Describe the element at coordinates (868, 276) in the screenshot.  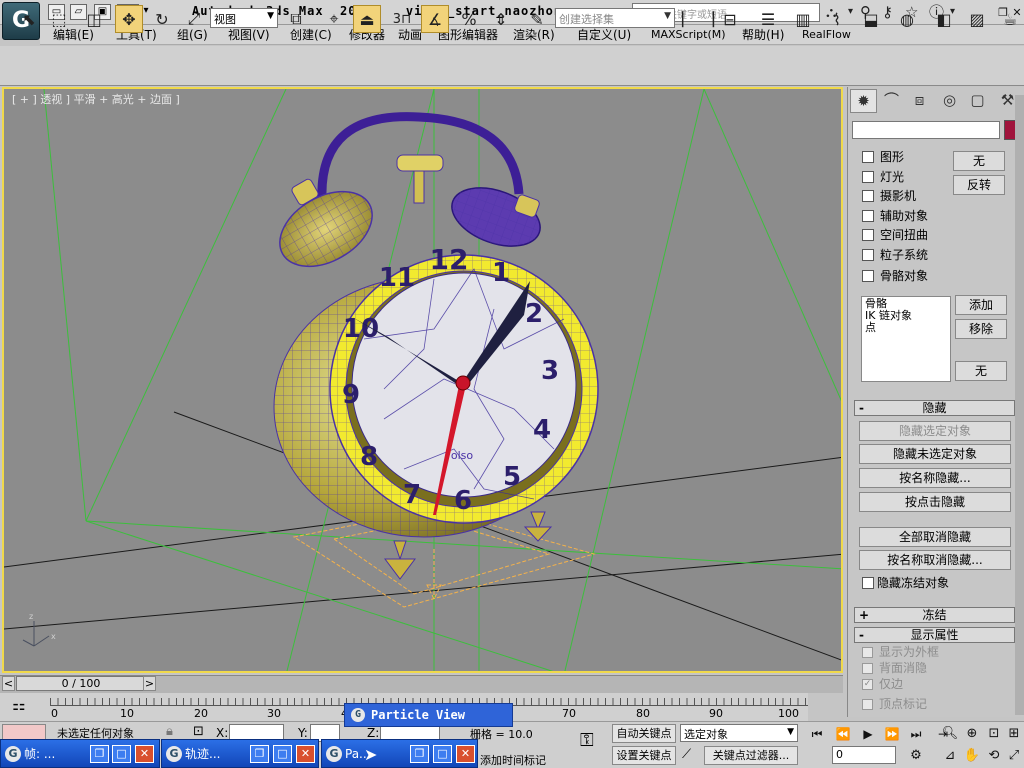
I see `checkbox-bone-objects` at that location.